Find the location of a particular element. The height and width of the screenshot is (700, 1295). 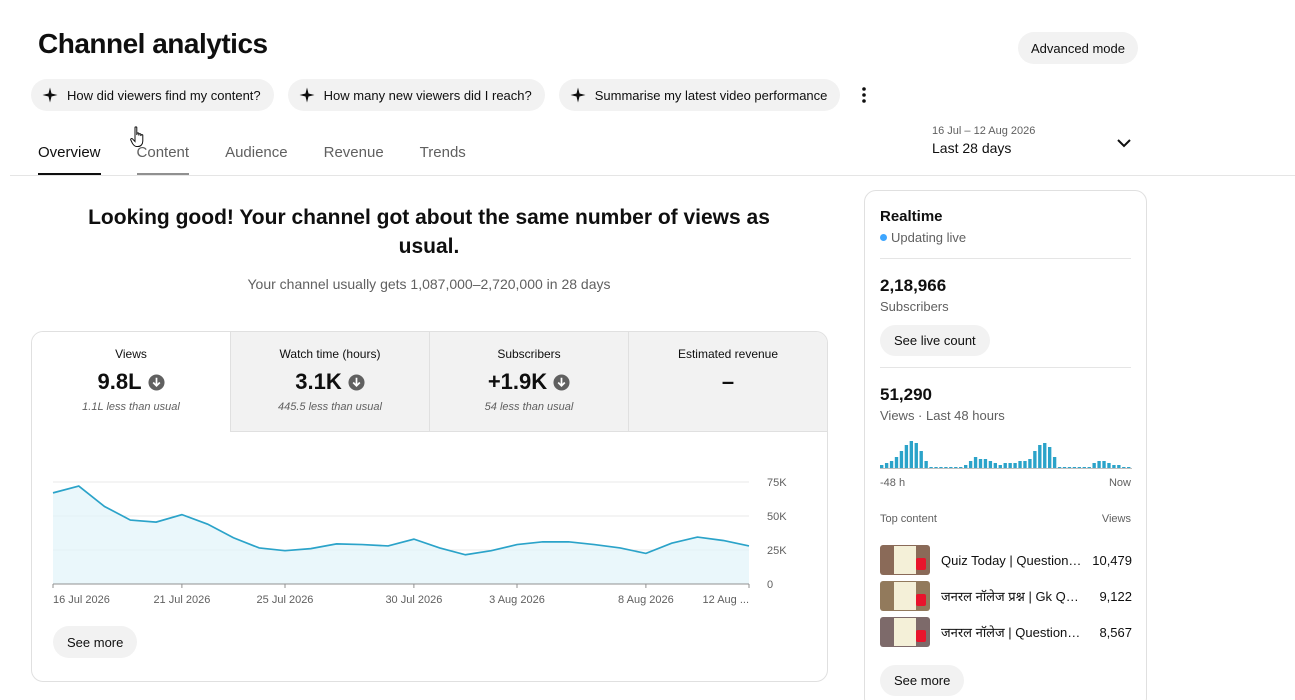

prompt-chip-summary: Summarise my latest video performance is located at coordinates (699, 95).